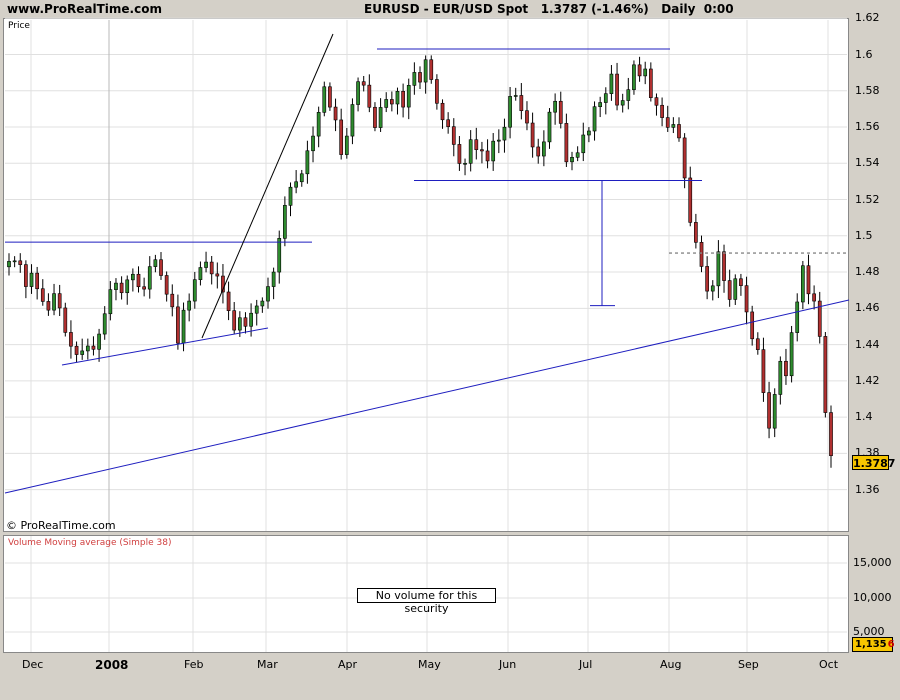  Describe the element at coordinates (864, 417) in the screenshot. I see `y-tick-label: 1.4` at that location.